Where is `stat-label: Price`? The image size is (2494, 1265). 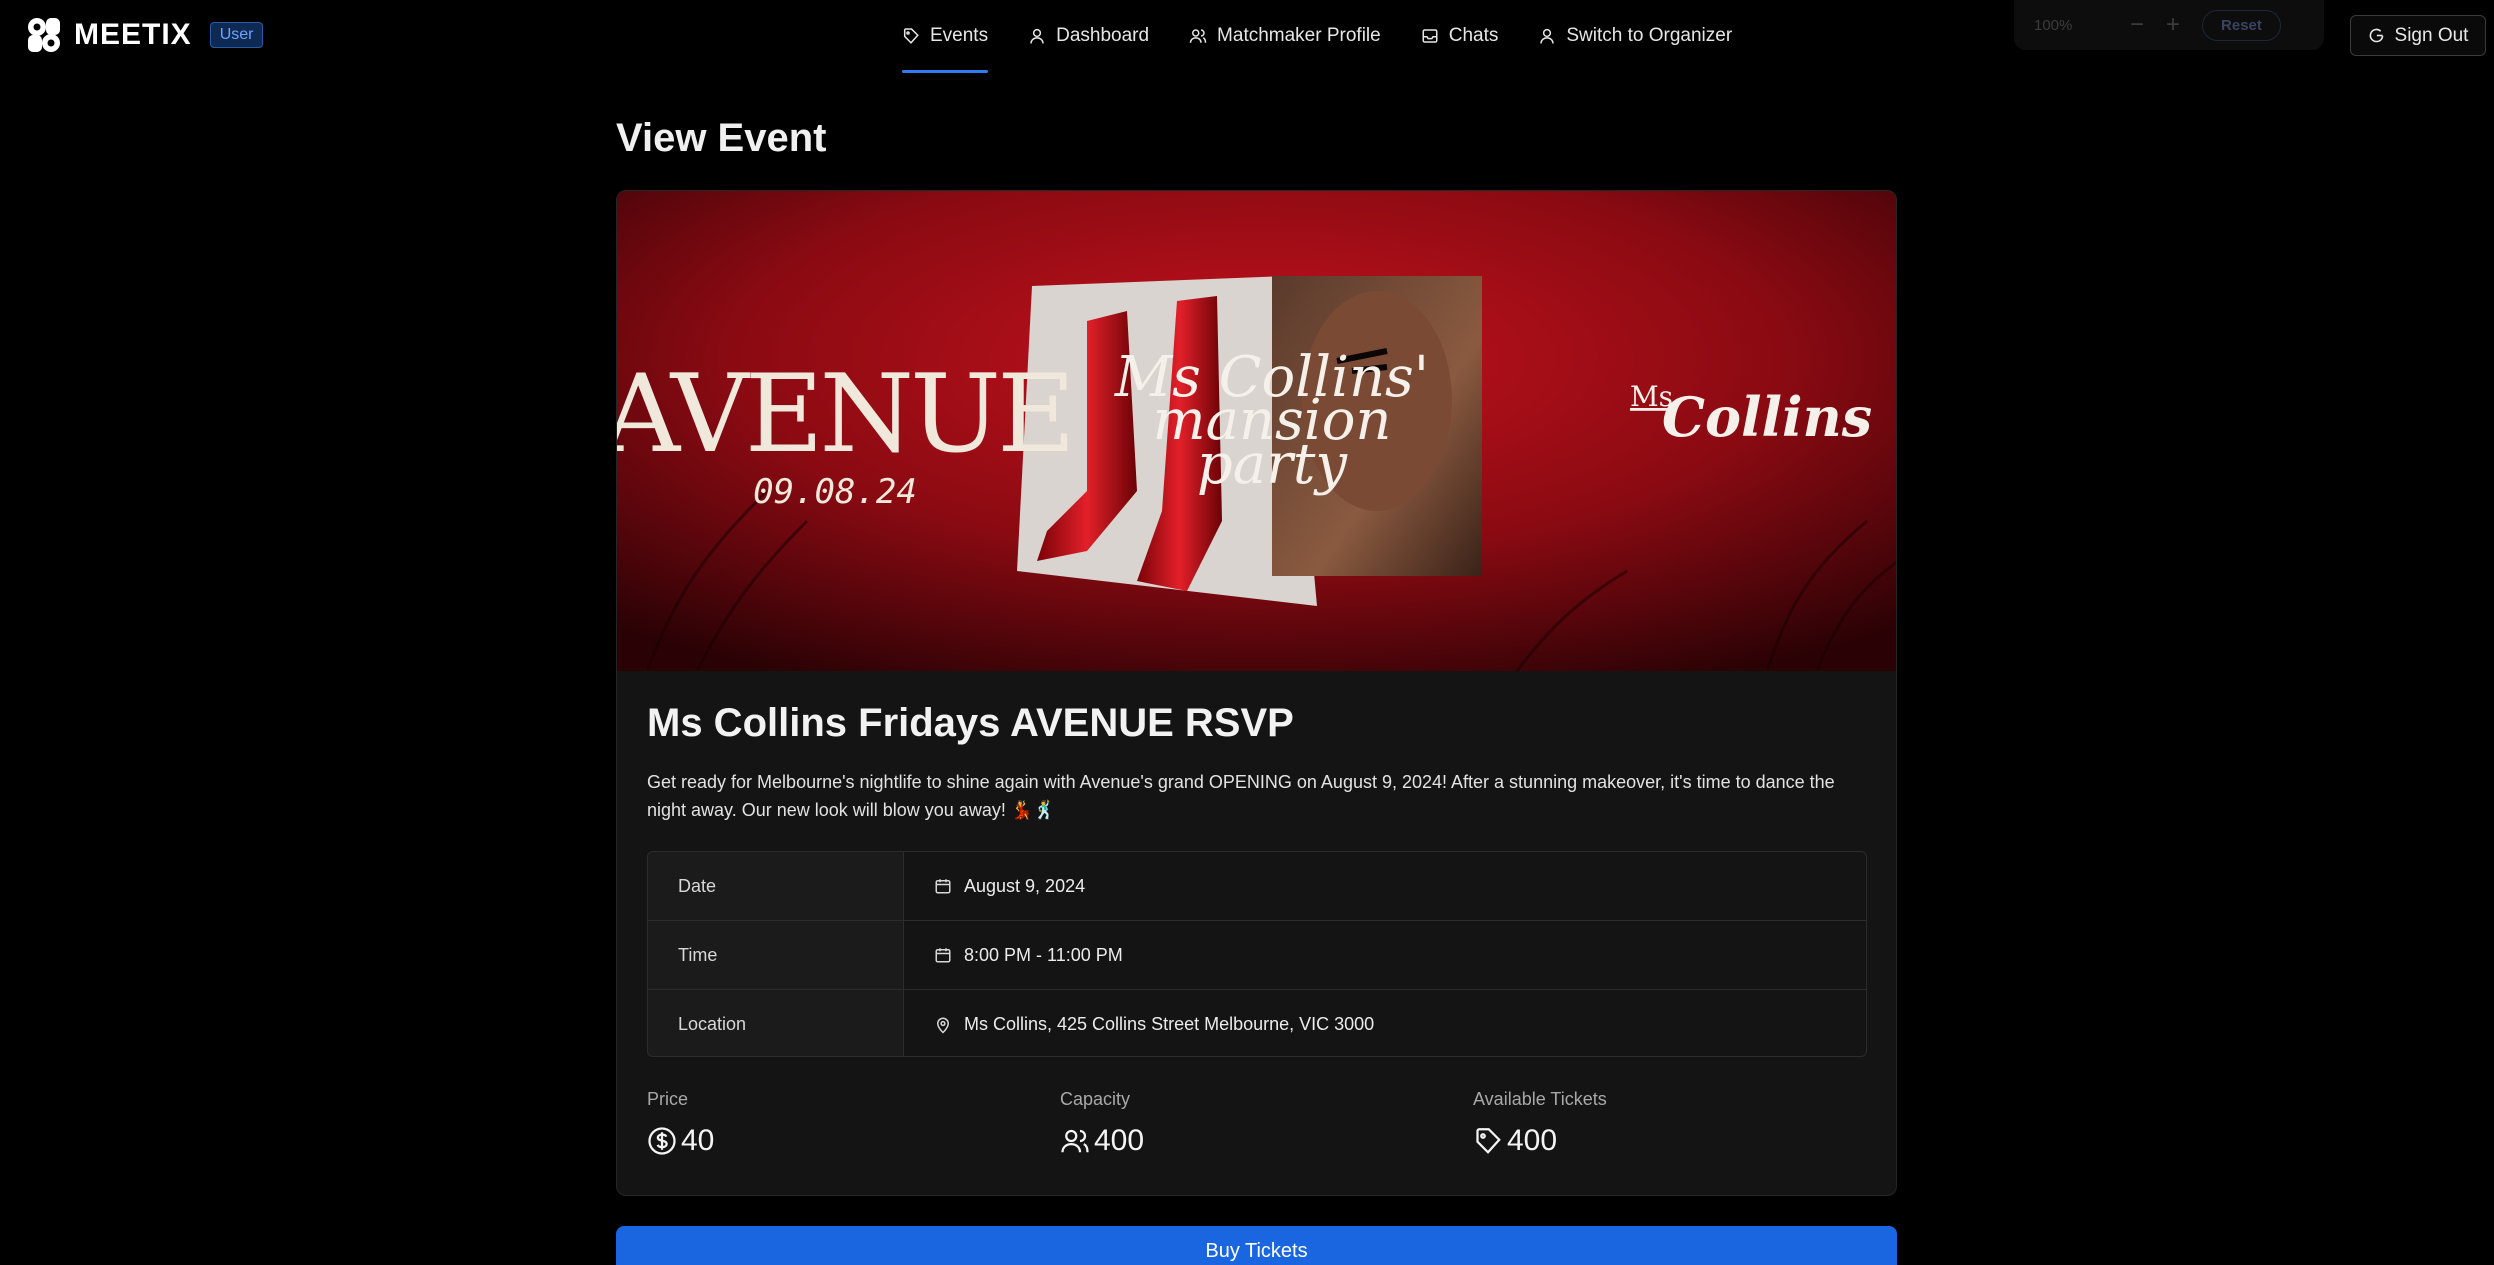
stat-label: Price is located at coordinates (668, 1099).